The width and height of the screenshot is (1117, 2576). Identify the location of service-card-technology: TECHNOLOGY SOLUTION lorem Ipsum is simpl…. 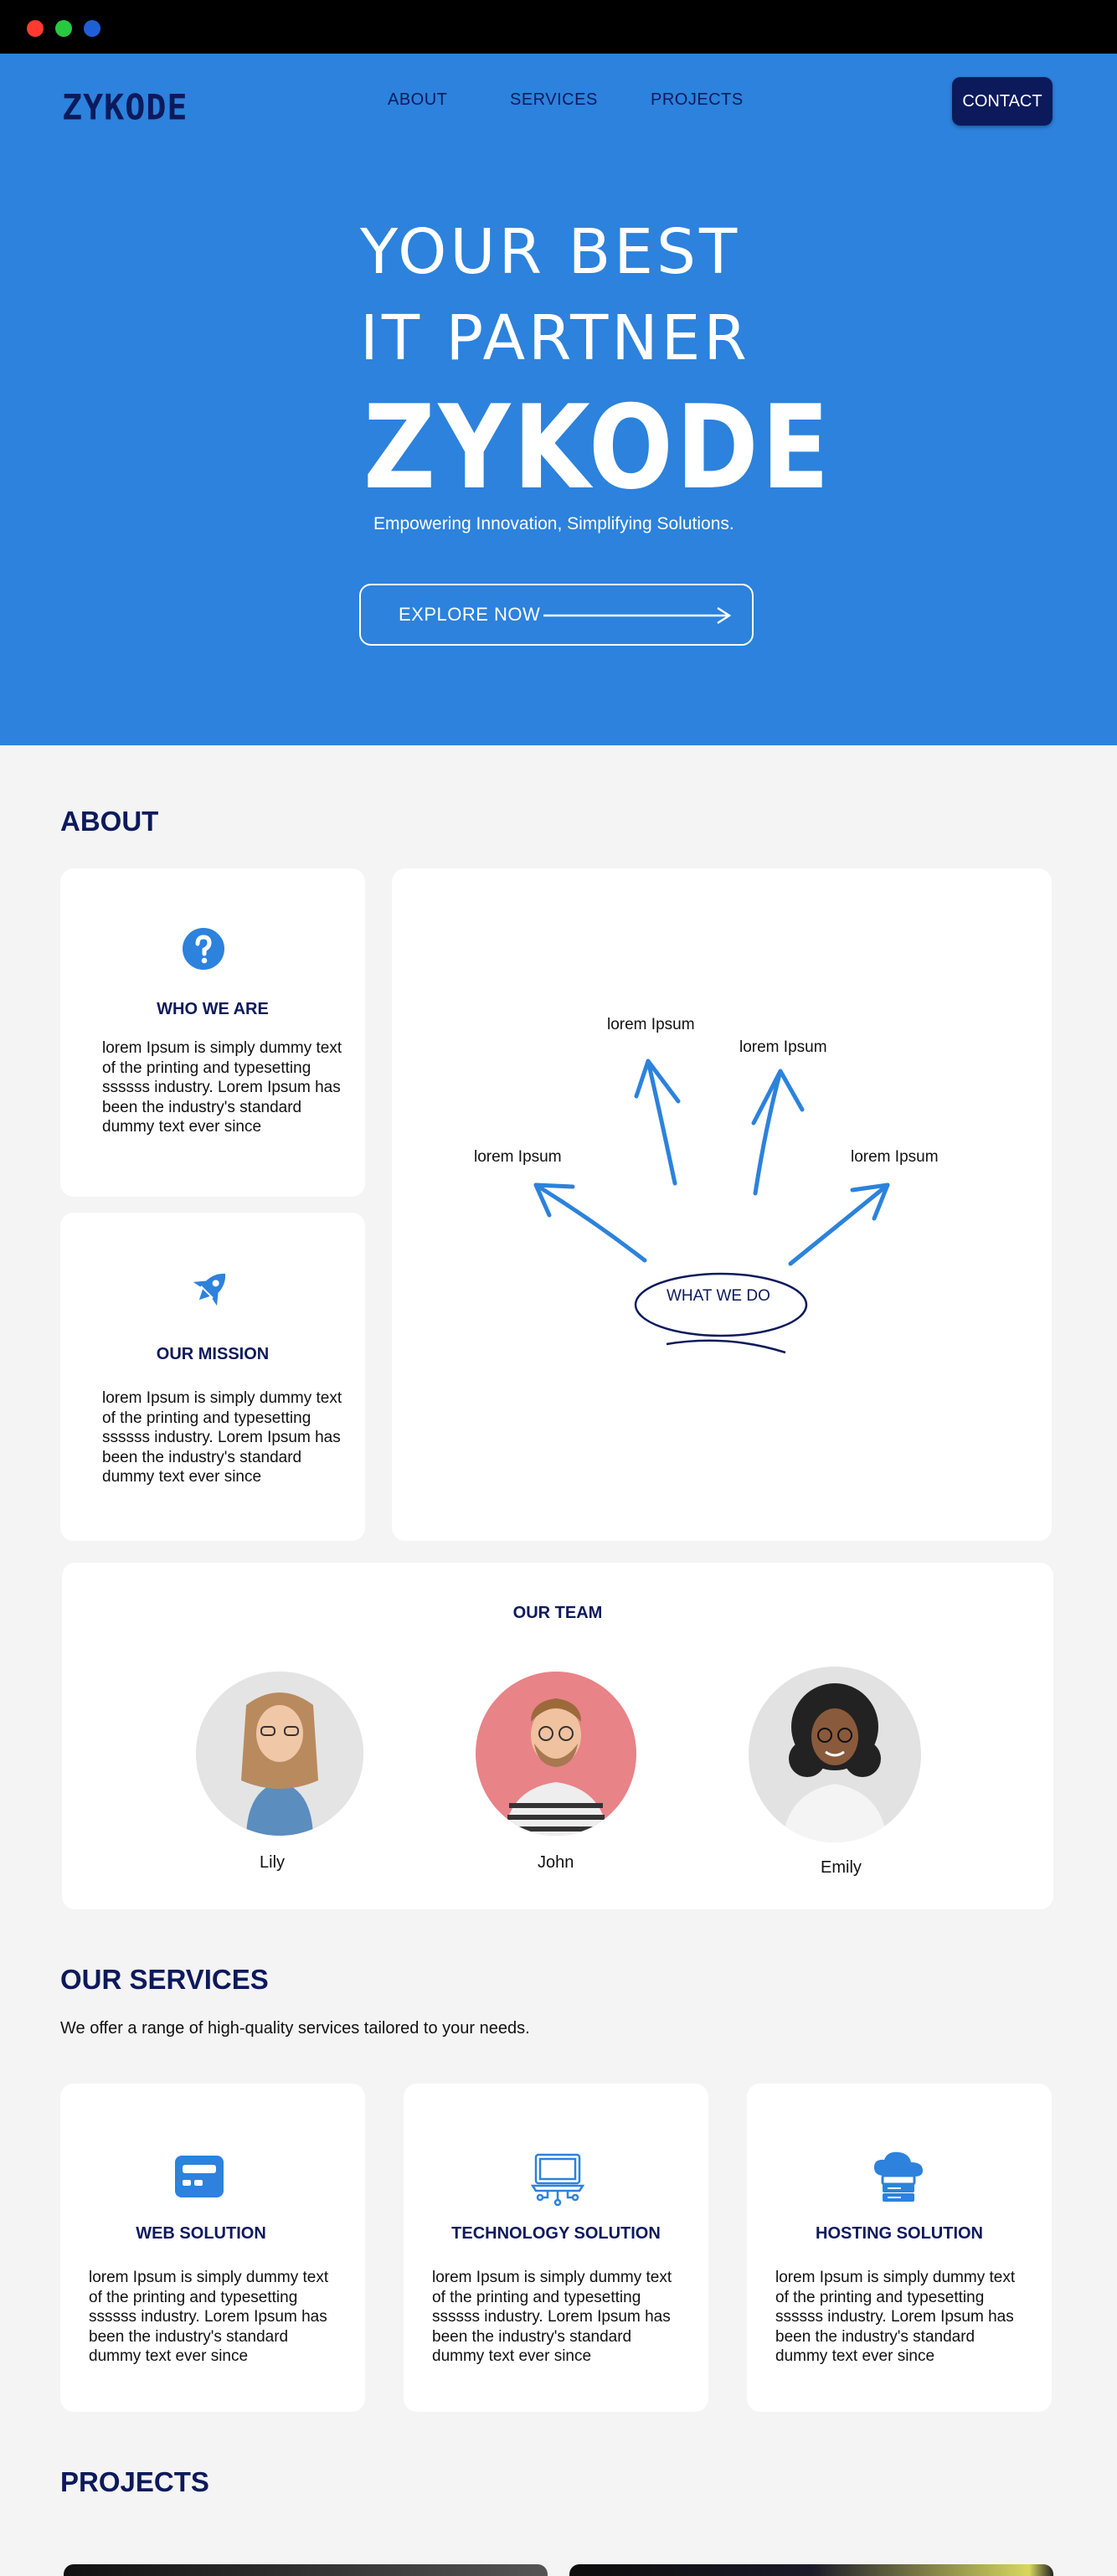
(556, 2248).